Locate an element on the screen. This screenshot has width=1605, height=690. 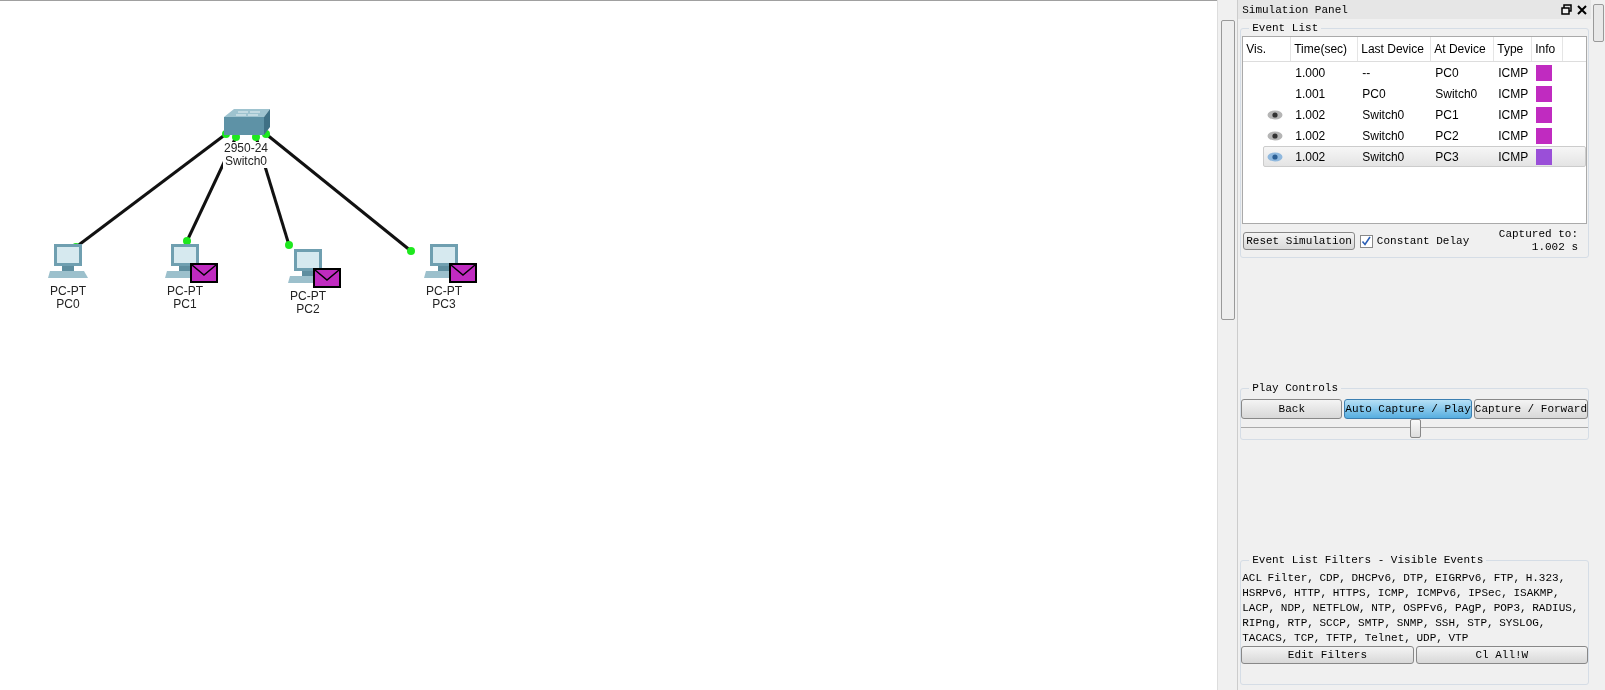
captured-label: Captured to: is located at coordinates (1538, 234).